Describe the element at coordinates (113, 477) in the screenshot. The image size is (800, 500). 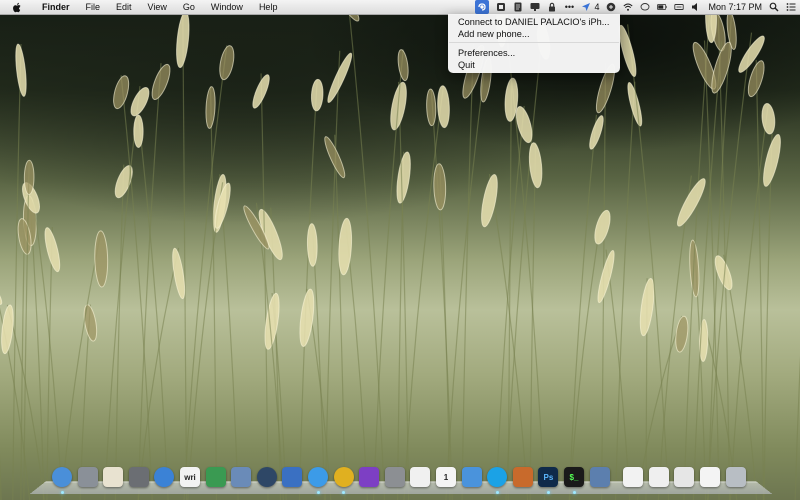
I see `notes-icon` at that location.